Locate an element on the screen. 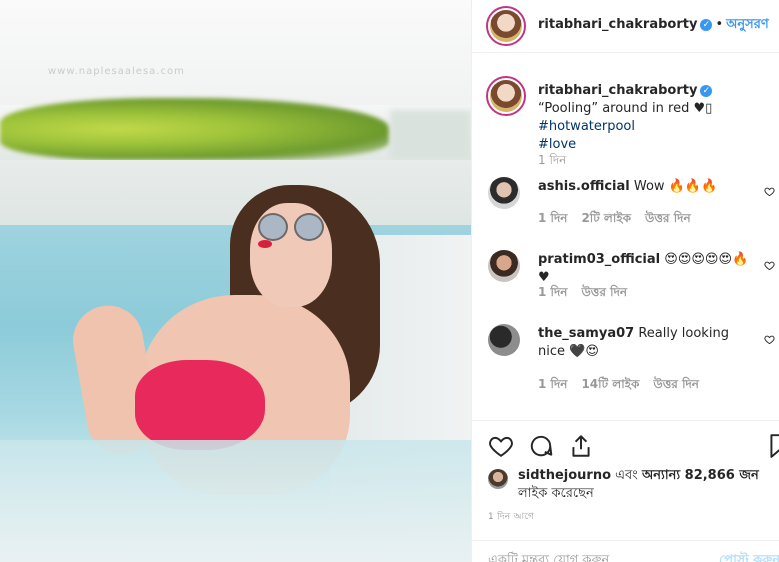 This screenshot has height=562, width=779. comment-meta: 1 দিন 2টি লাইক উত্তর দিন is located at coordinates (621, 220).